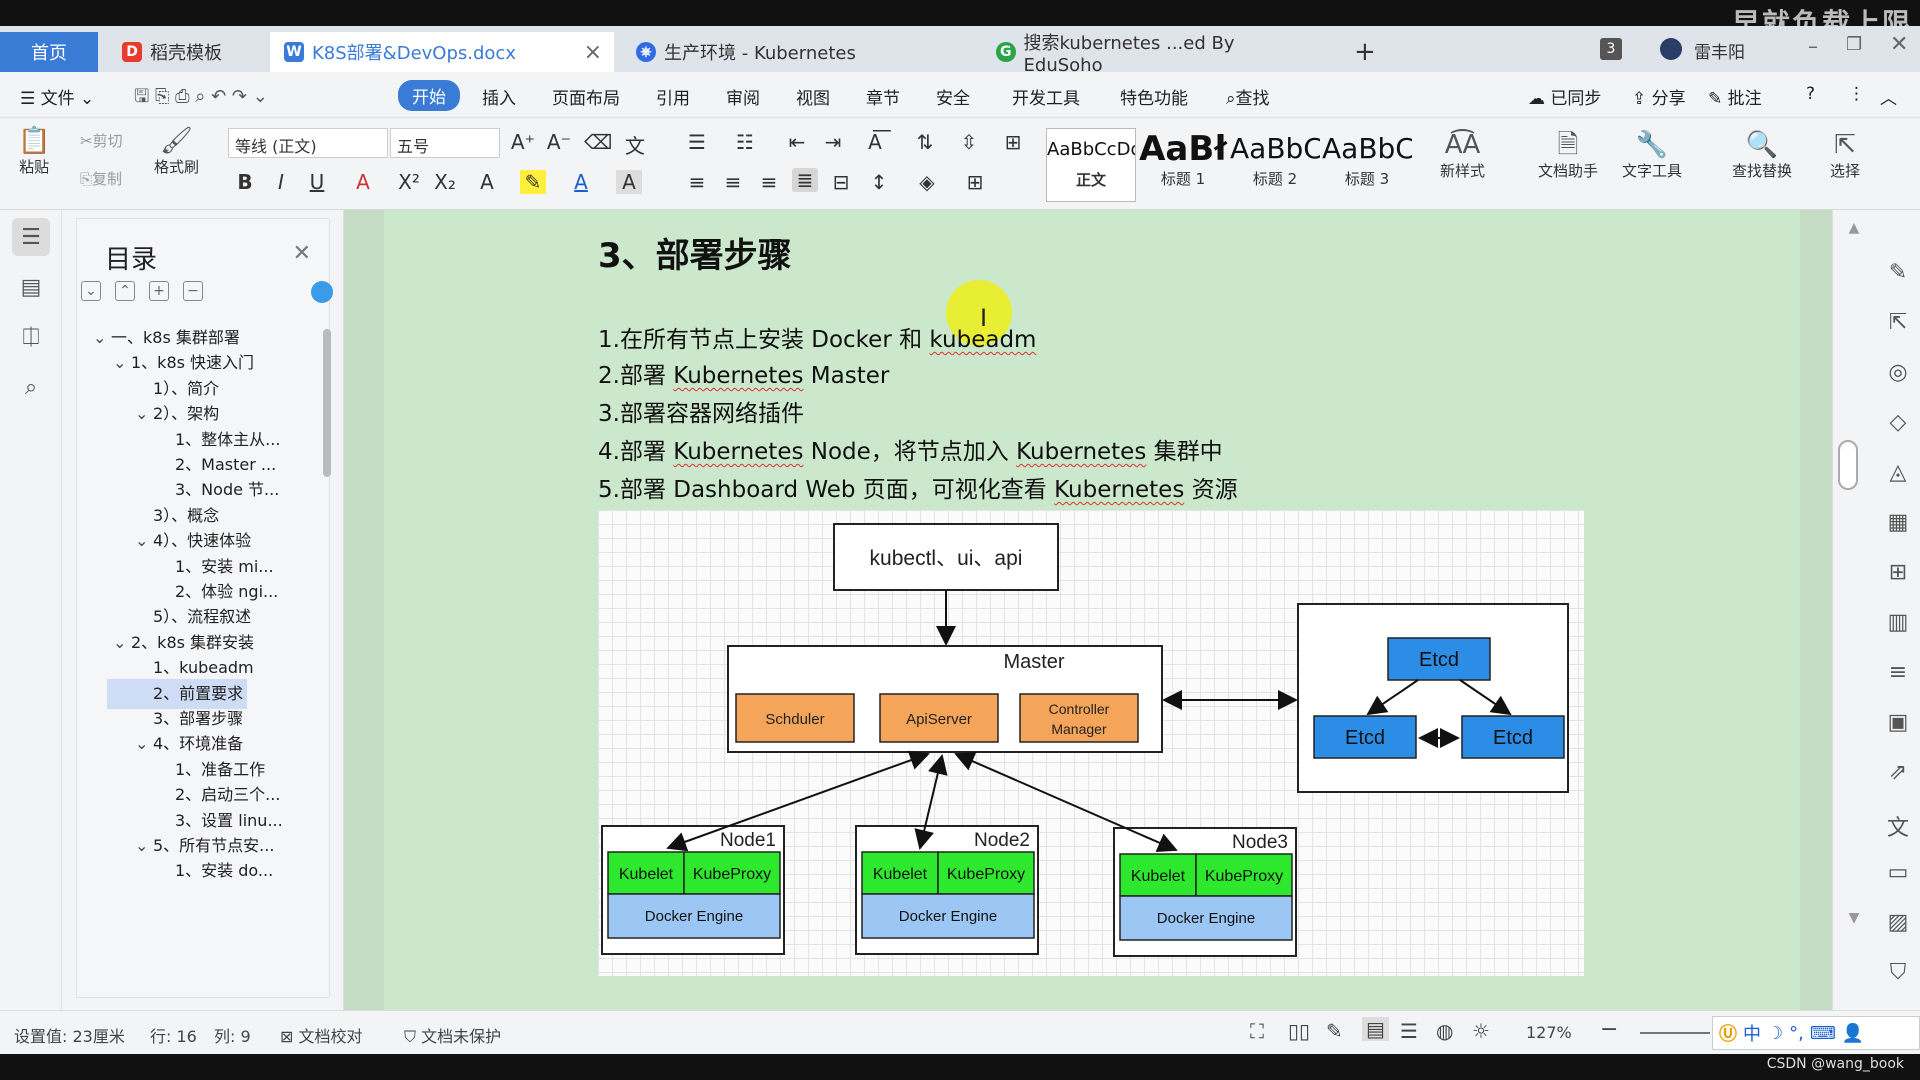 The width and height of the screenshot is (1920, 1080). I want to click on archive-icon: ▭, so click(1898, 872).